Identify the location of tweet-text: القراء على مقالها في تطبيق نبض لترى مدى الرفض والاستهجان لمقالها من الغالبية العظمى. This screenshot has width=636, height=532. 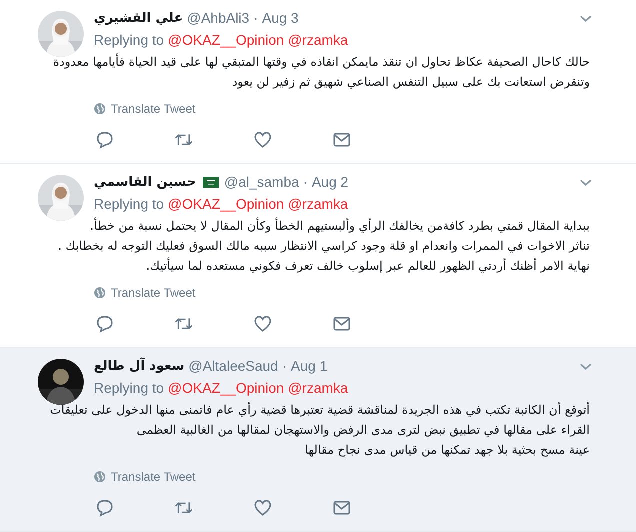
(363, 430).